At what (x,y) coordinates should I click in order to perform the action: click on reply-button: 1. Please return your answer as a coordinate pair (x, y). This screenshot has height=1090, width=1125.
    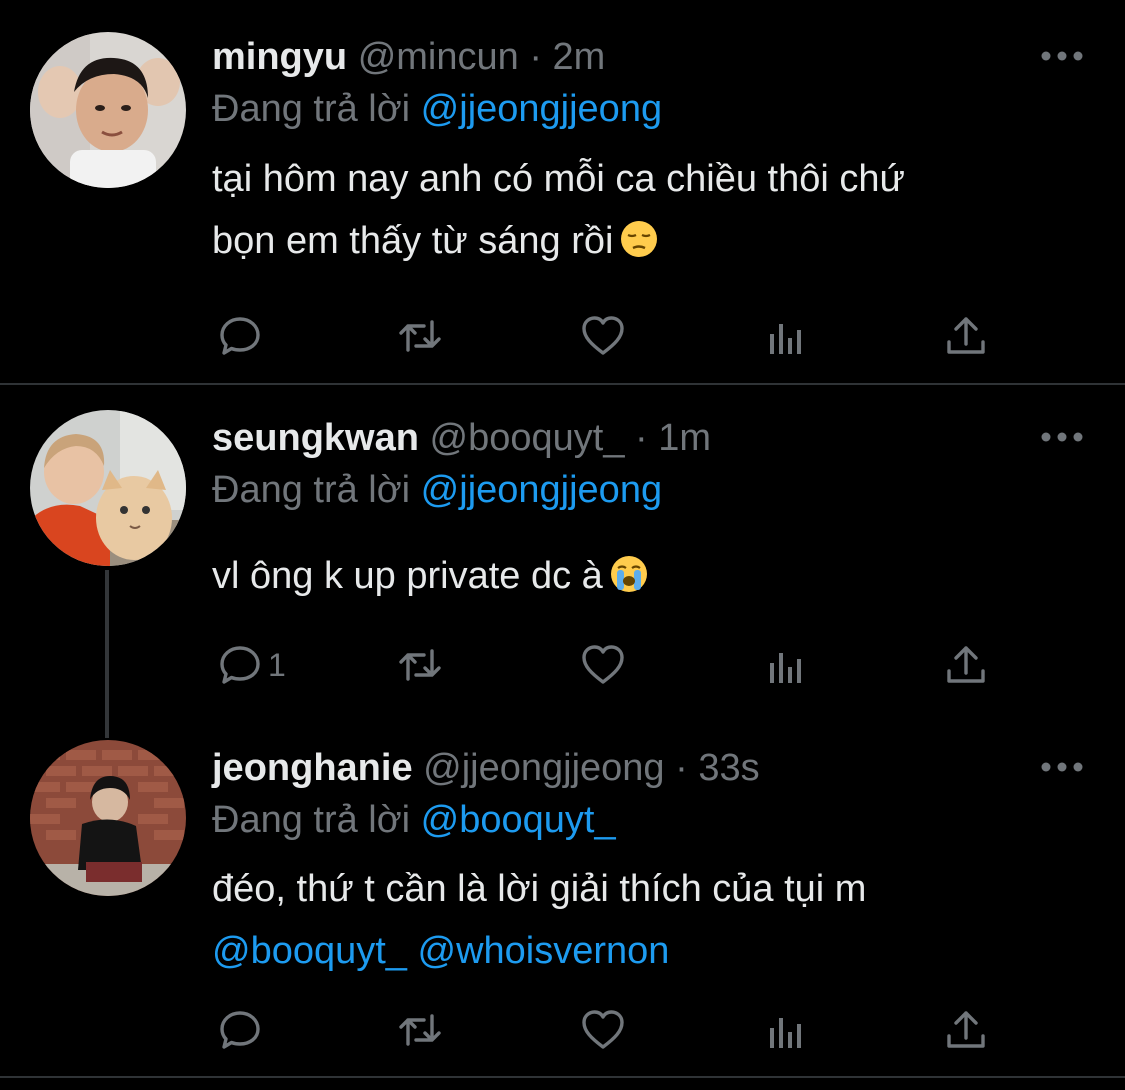
    Looking at the image, I should click on (251, 665).